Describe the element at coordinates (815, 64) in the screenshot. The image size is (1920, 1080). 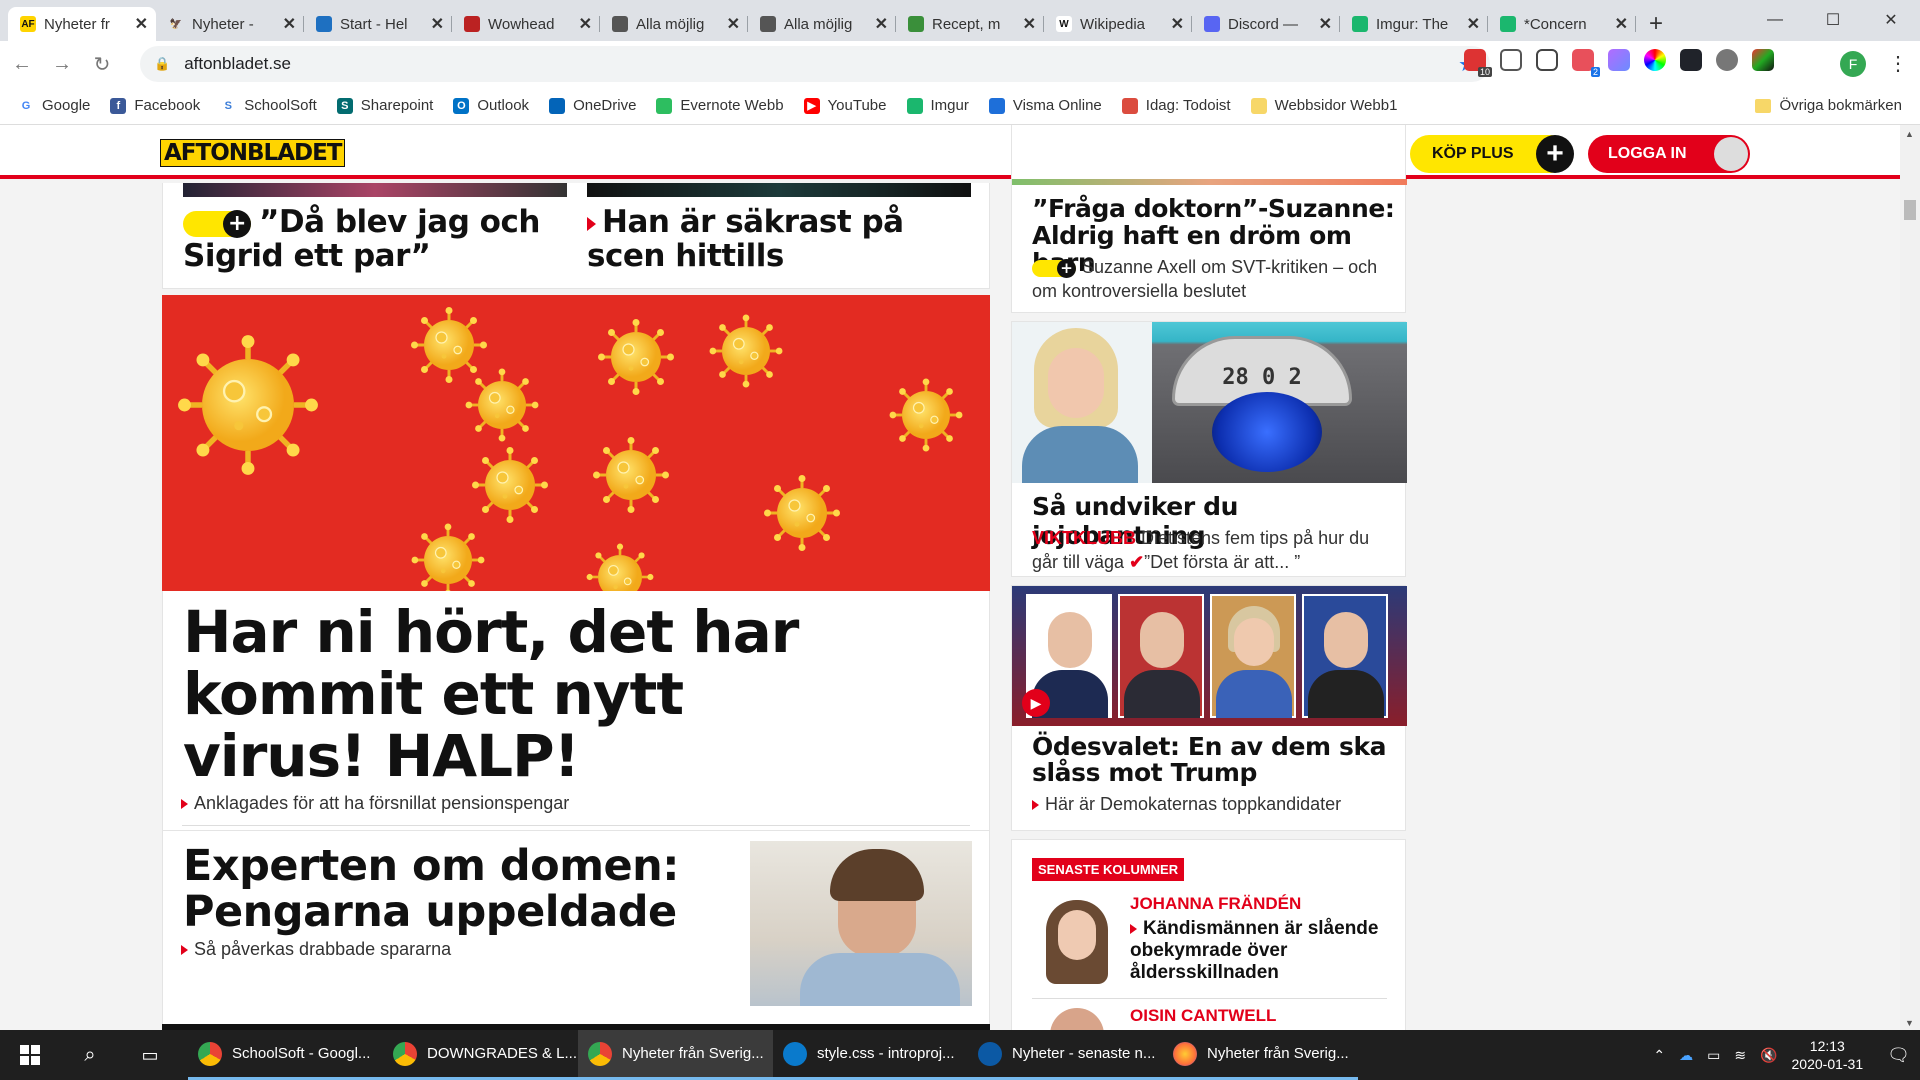
I see `address-bar: 🔒 aftonbladet.se ★` at that location.